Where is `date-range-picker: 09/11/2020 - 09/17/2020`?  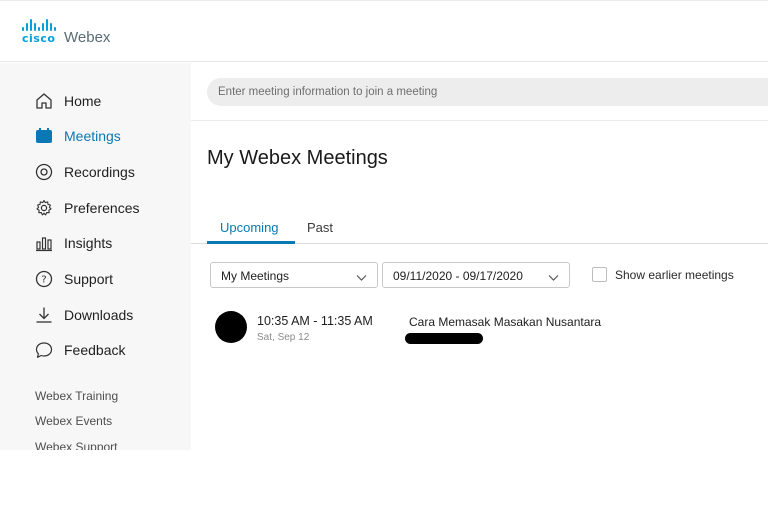 date-range-picker: 09/11/2020 - 09/17/2020 is located at coordinates (476, 275).